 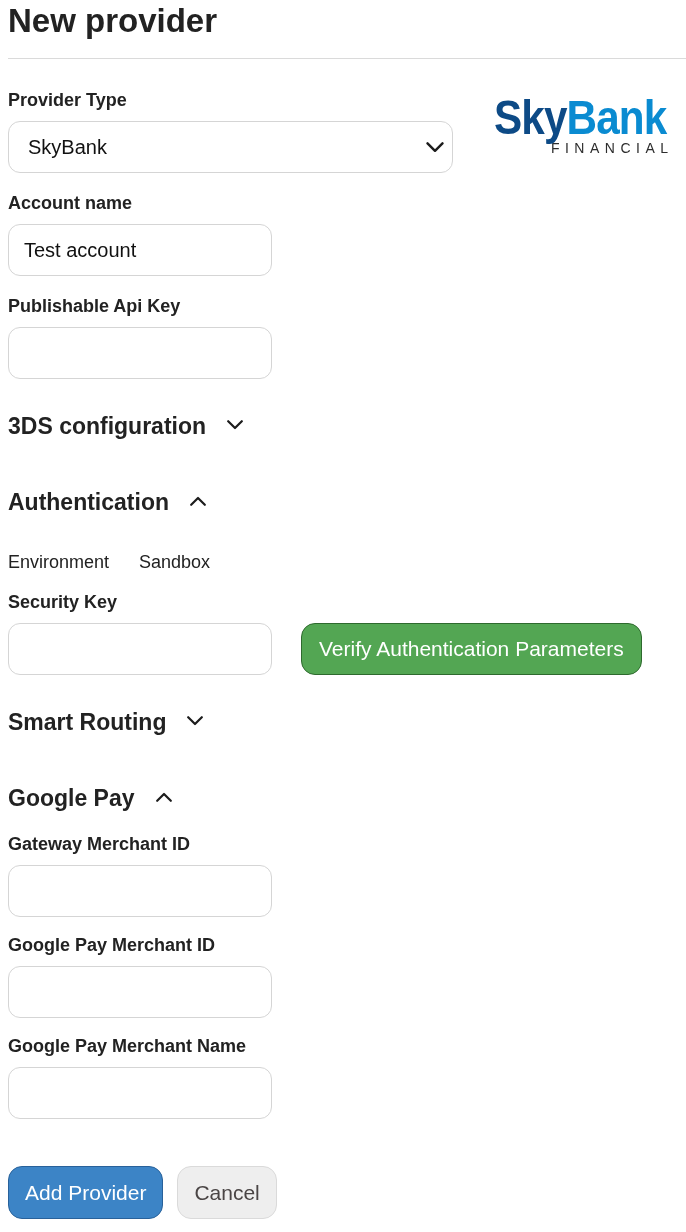 What do you see at coordinates (59, 562) in the screenshot?
I see `info-label: Environment` at bounding box center [59, 562].